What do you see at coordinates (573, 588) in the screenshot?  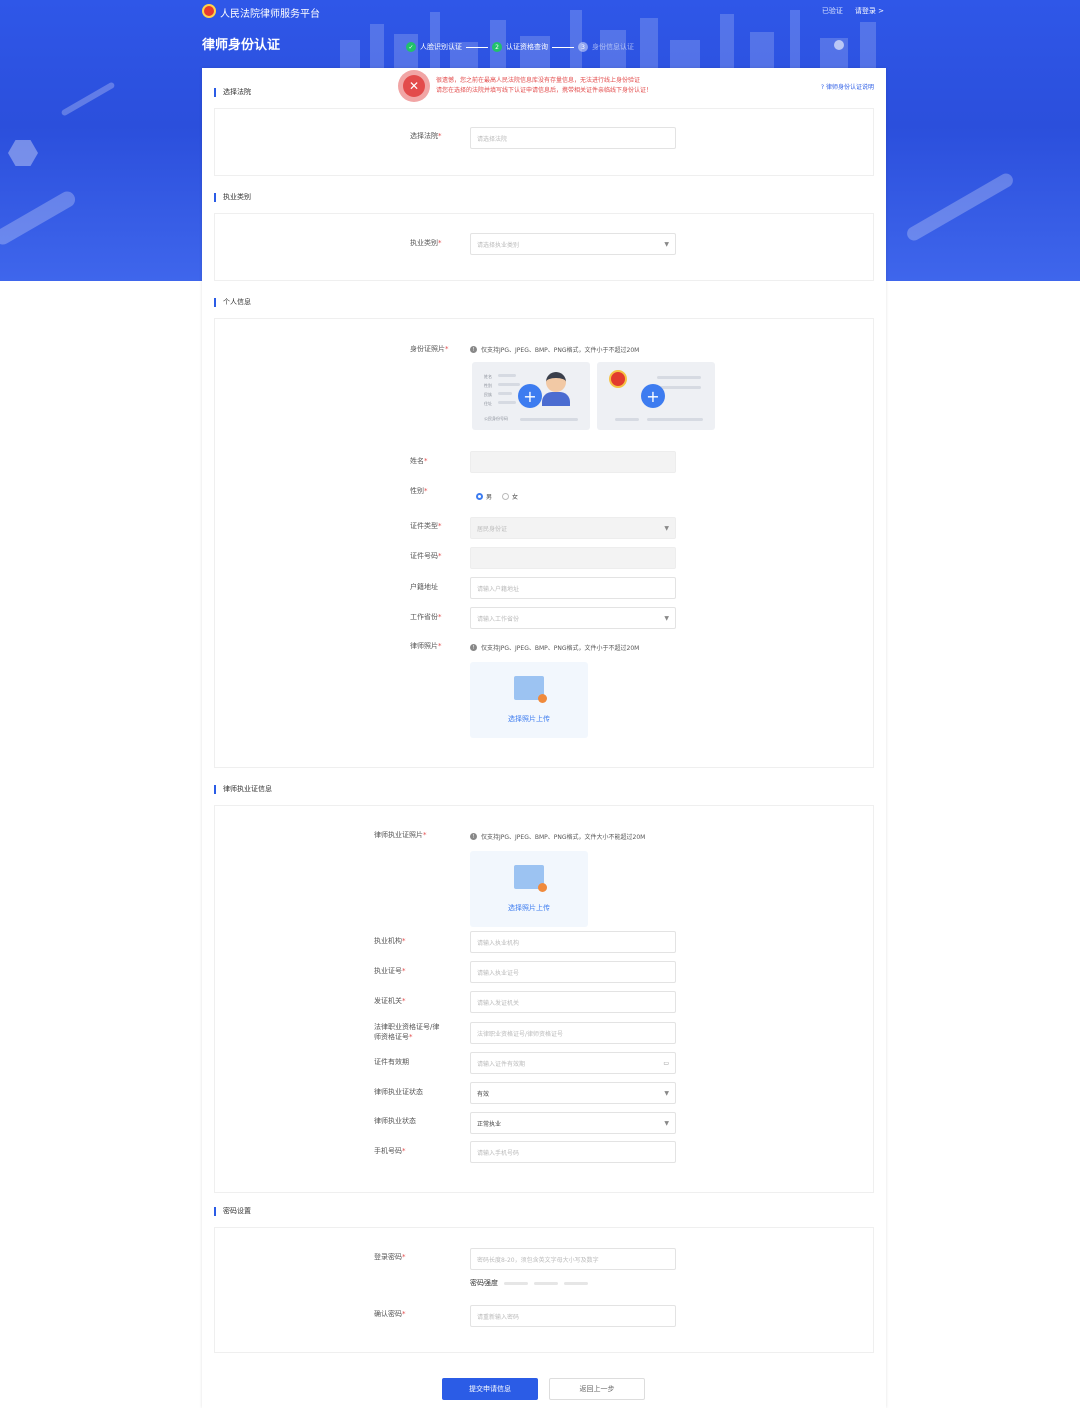 I see `address-input: 请输入户籍地址` at bounding box center [573, 588].